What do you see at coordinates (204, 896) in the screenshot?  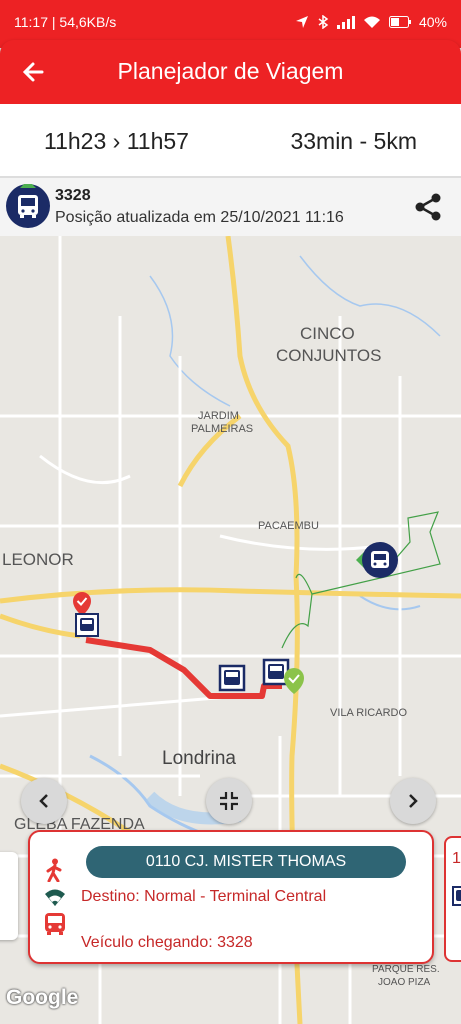 I see `destination-text: Destino: Normal - Terminal Central` at bounding box center [204, 896].